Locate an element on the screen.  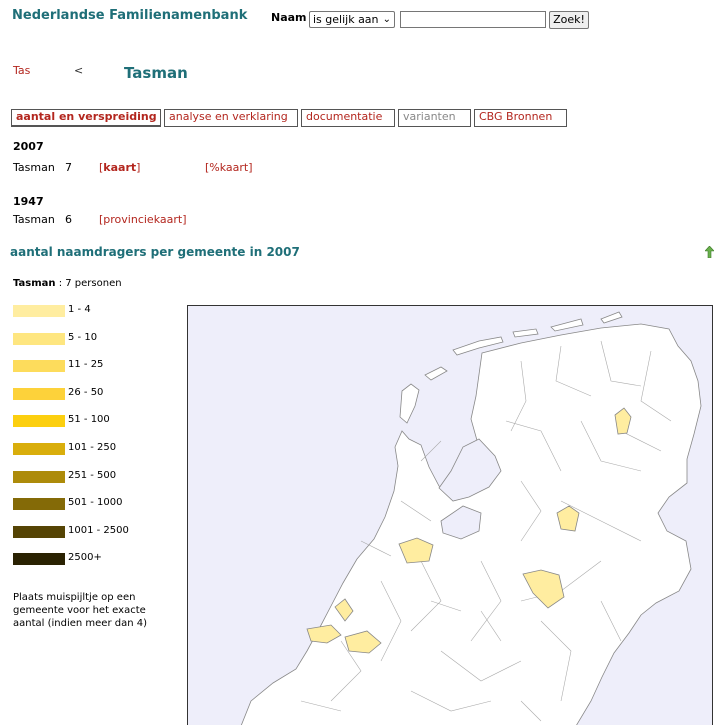
chevron-down-icon: ⌄ is located at coordinates (386, 19).